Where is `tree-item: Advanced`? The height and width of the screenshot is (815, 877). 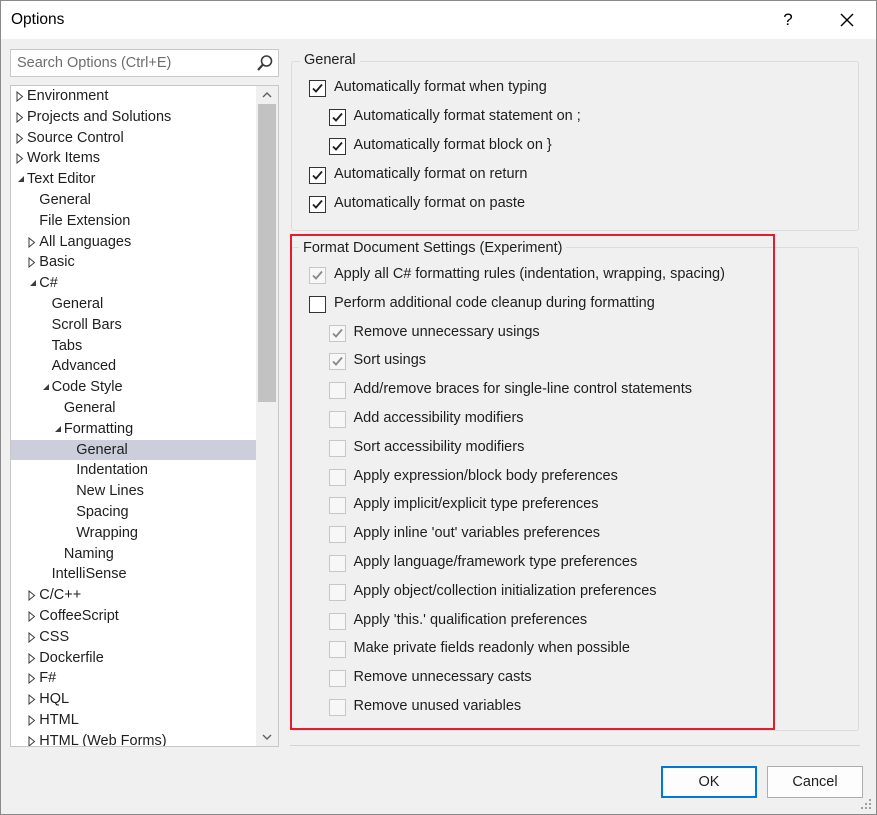 tree-item: Advanced is located at coordinates (133, 366).